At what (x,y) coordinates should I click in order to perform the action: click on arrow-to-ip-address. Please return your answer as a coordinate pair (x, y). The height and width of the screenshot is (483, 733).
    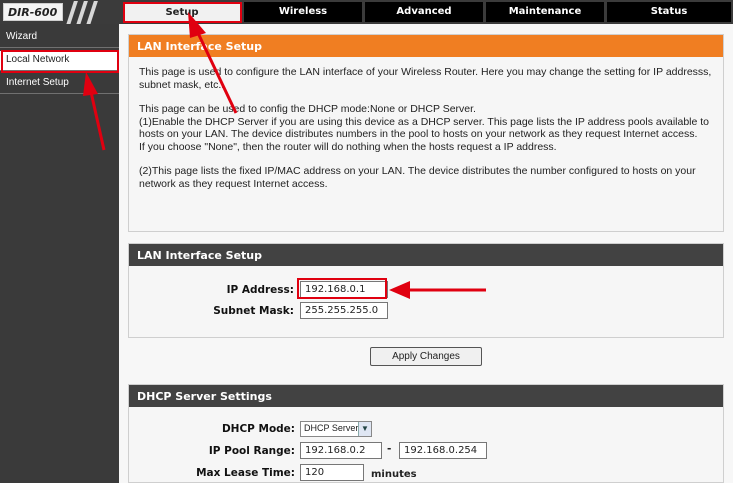
    Looking at the image, I should click on (437, 290).